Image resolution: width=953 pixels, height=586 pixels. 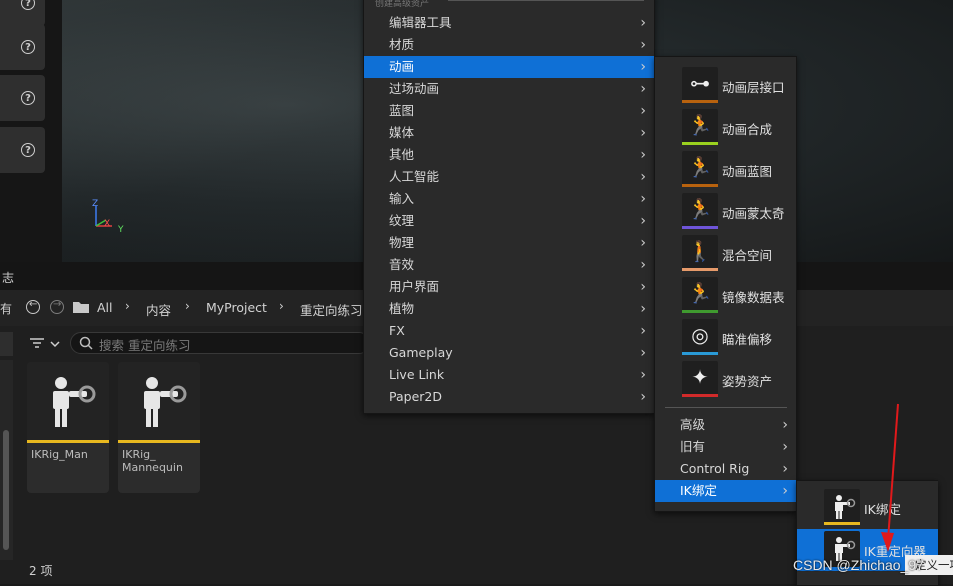 I want to click on menu-item: 音效 ›, so click(x=509, y=265).